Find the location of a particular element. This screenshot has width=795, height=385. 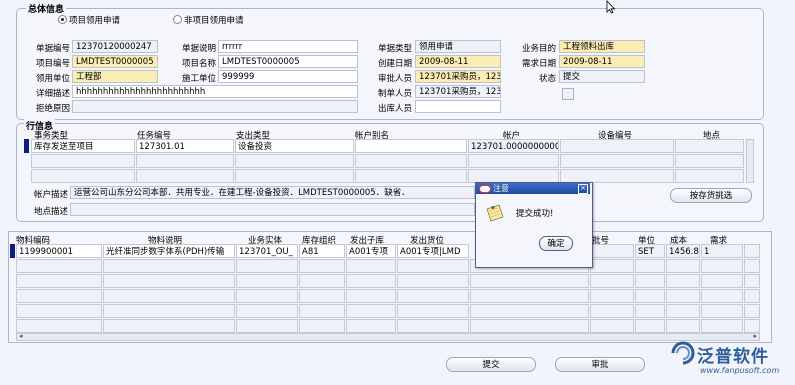

line-cell-alias is located at coordinates (411, 146).